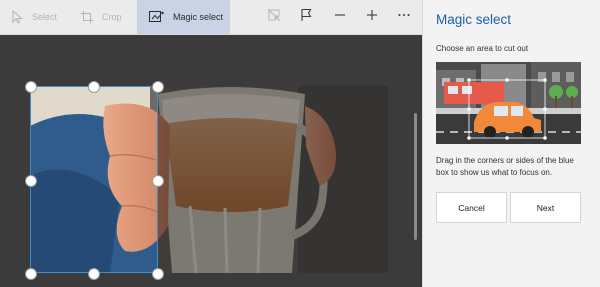 This screenshot has width=600, height=287. I want to click on flag-icon, so click(306, 17).